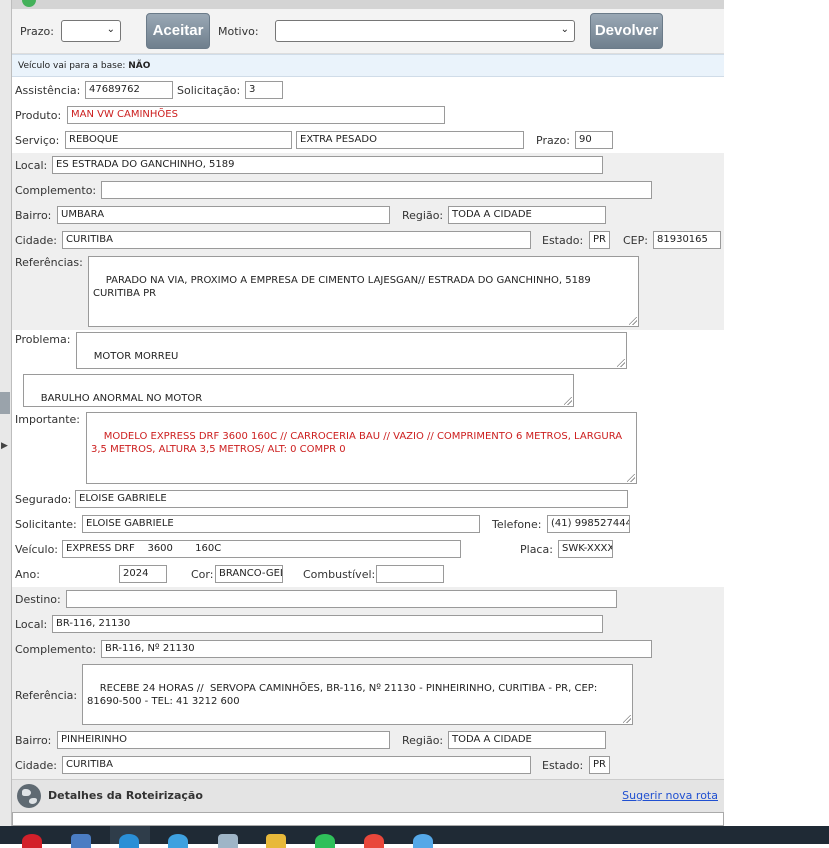 The width and height of the screenshot is (829, 848). What do you see at coordinates (38, 599) in the screenshot?
I see `destino-label: Destino:` at bounding box center [38, 599].